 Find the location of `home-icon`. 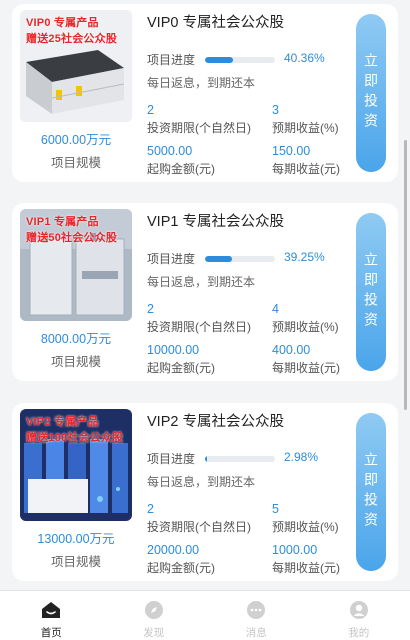

home-icon is located at coordinates (51, 610).